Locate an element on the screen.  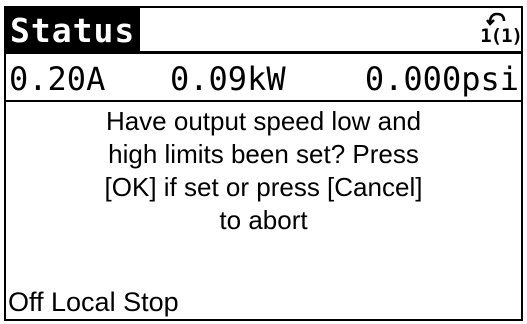
drive-status-line: Off Local Stop is located at coordinates (93, 302).